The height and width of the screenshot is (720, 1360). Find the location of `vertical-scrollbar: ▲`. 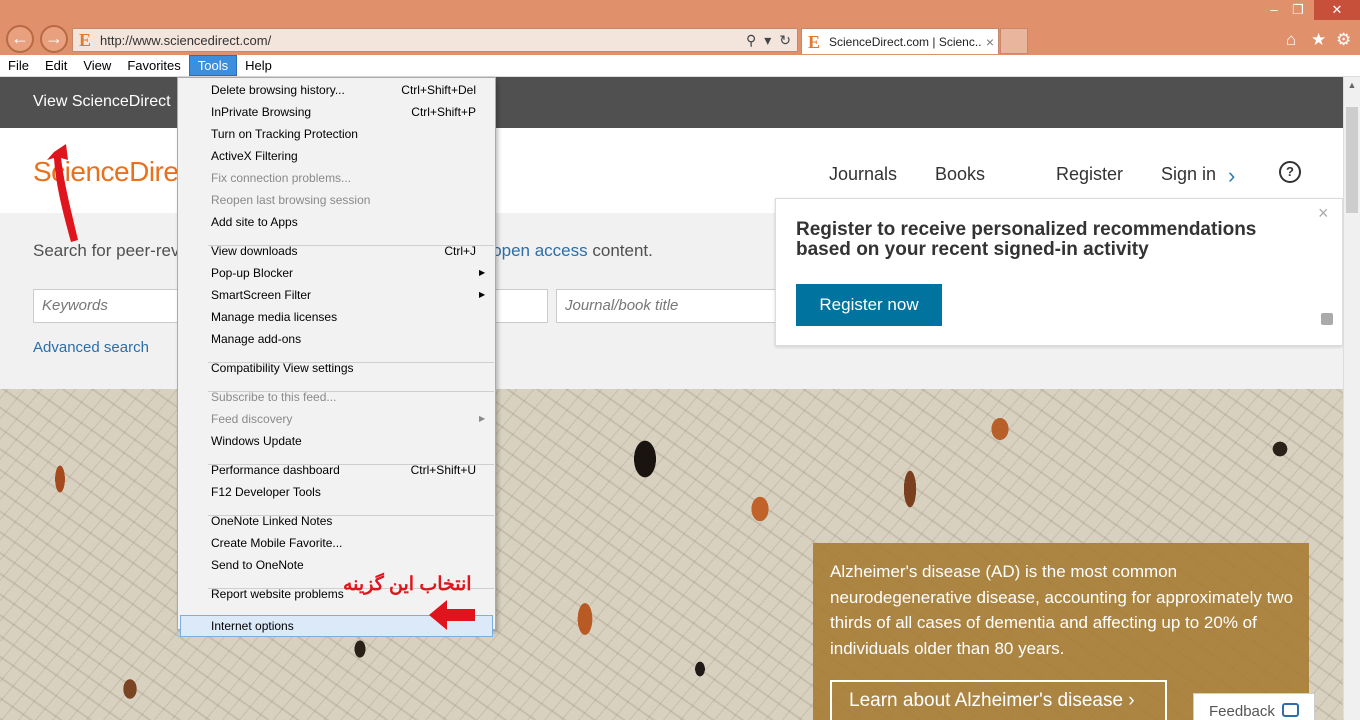

vertical-scrollbar: ▲ is located at coordinates (1351, 398).